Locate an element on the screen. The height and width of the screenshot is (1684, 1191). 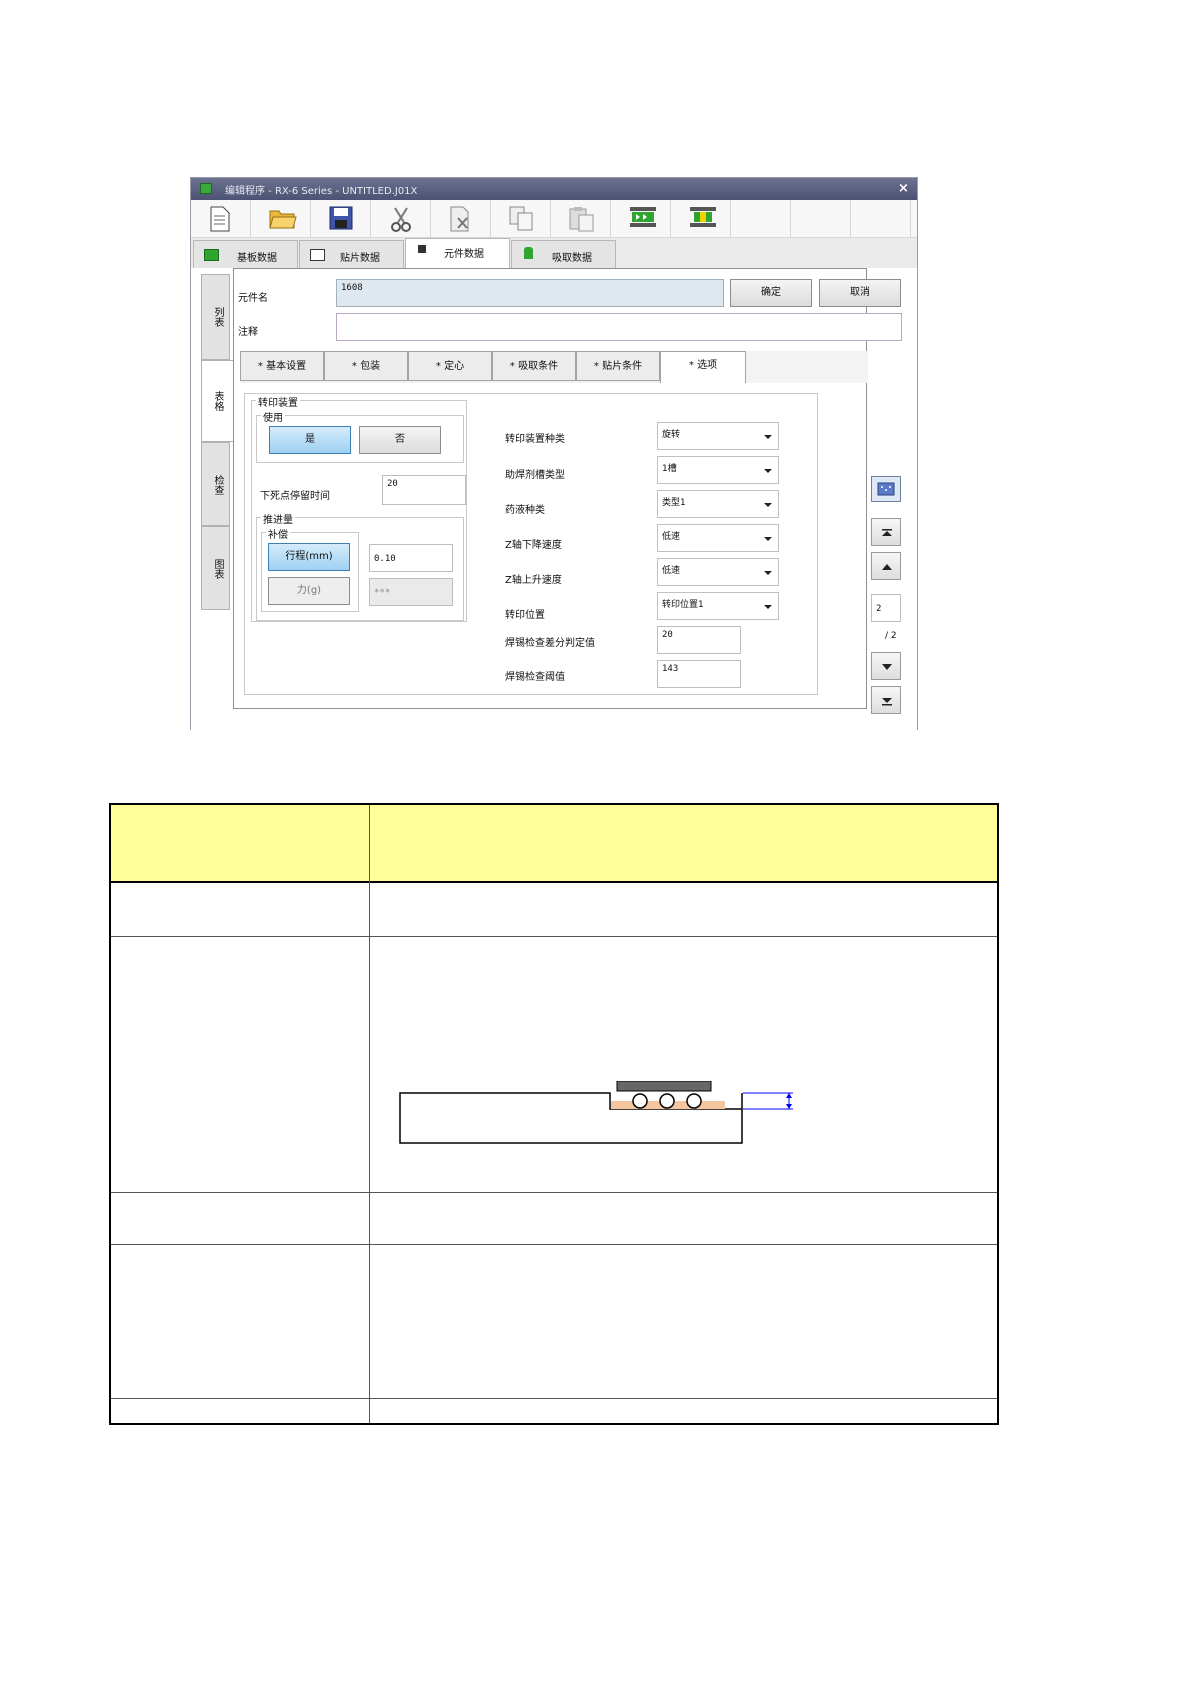
sub-tab-pickup-condition: * 吸取条件 is located at coordinates (534, 366).